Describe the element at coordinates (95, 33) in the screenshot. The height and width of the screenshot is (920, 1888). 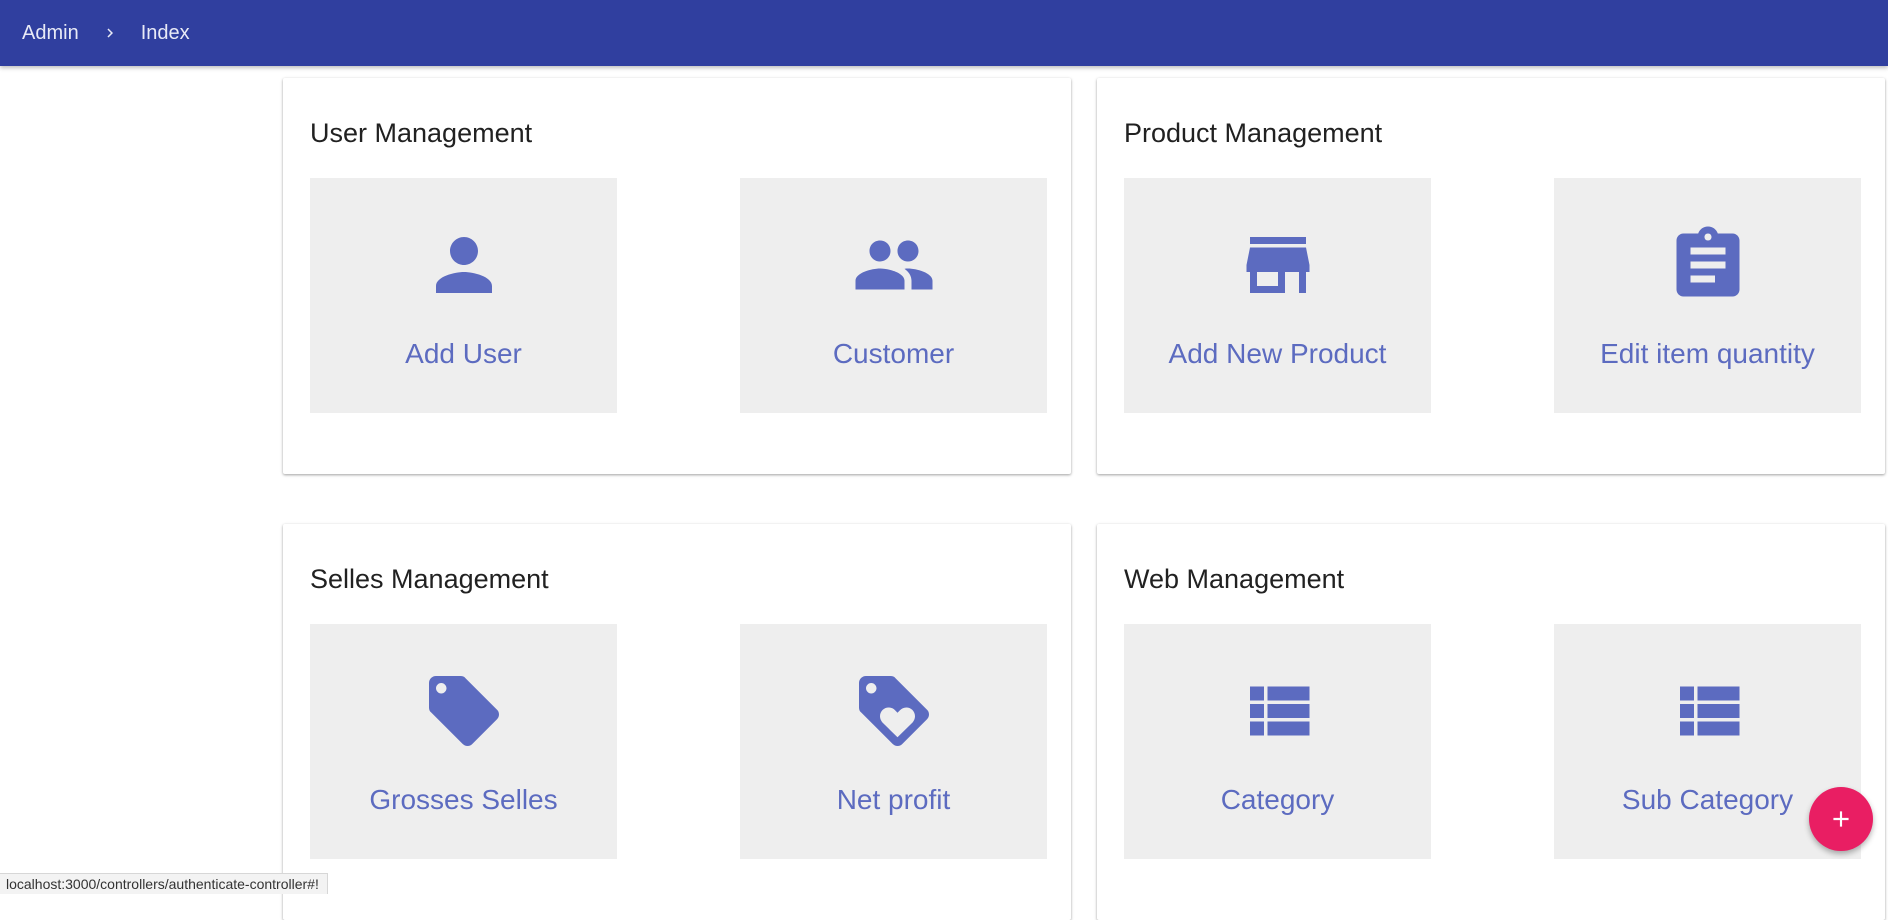
I see `breadcrumb: Admin Index` at that location.